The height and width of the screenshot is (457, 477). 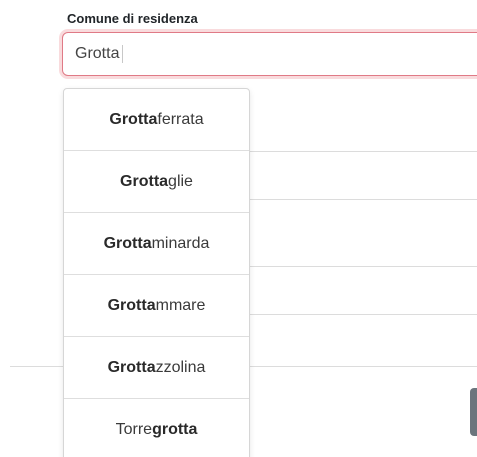 I want to click on autocomplete-option: Grotta zzolina, so click(x=156, y=368).